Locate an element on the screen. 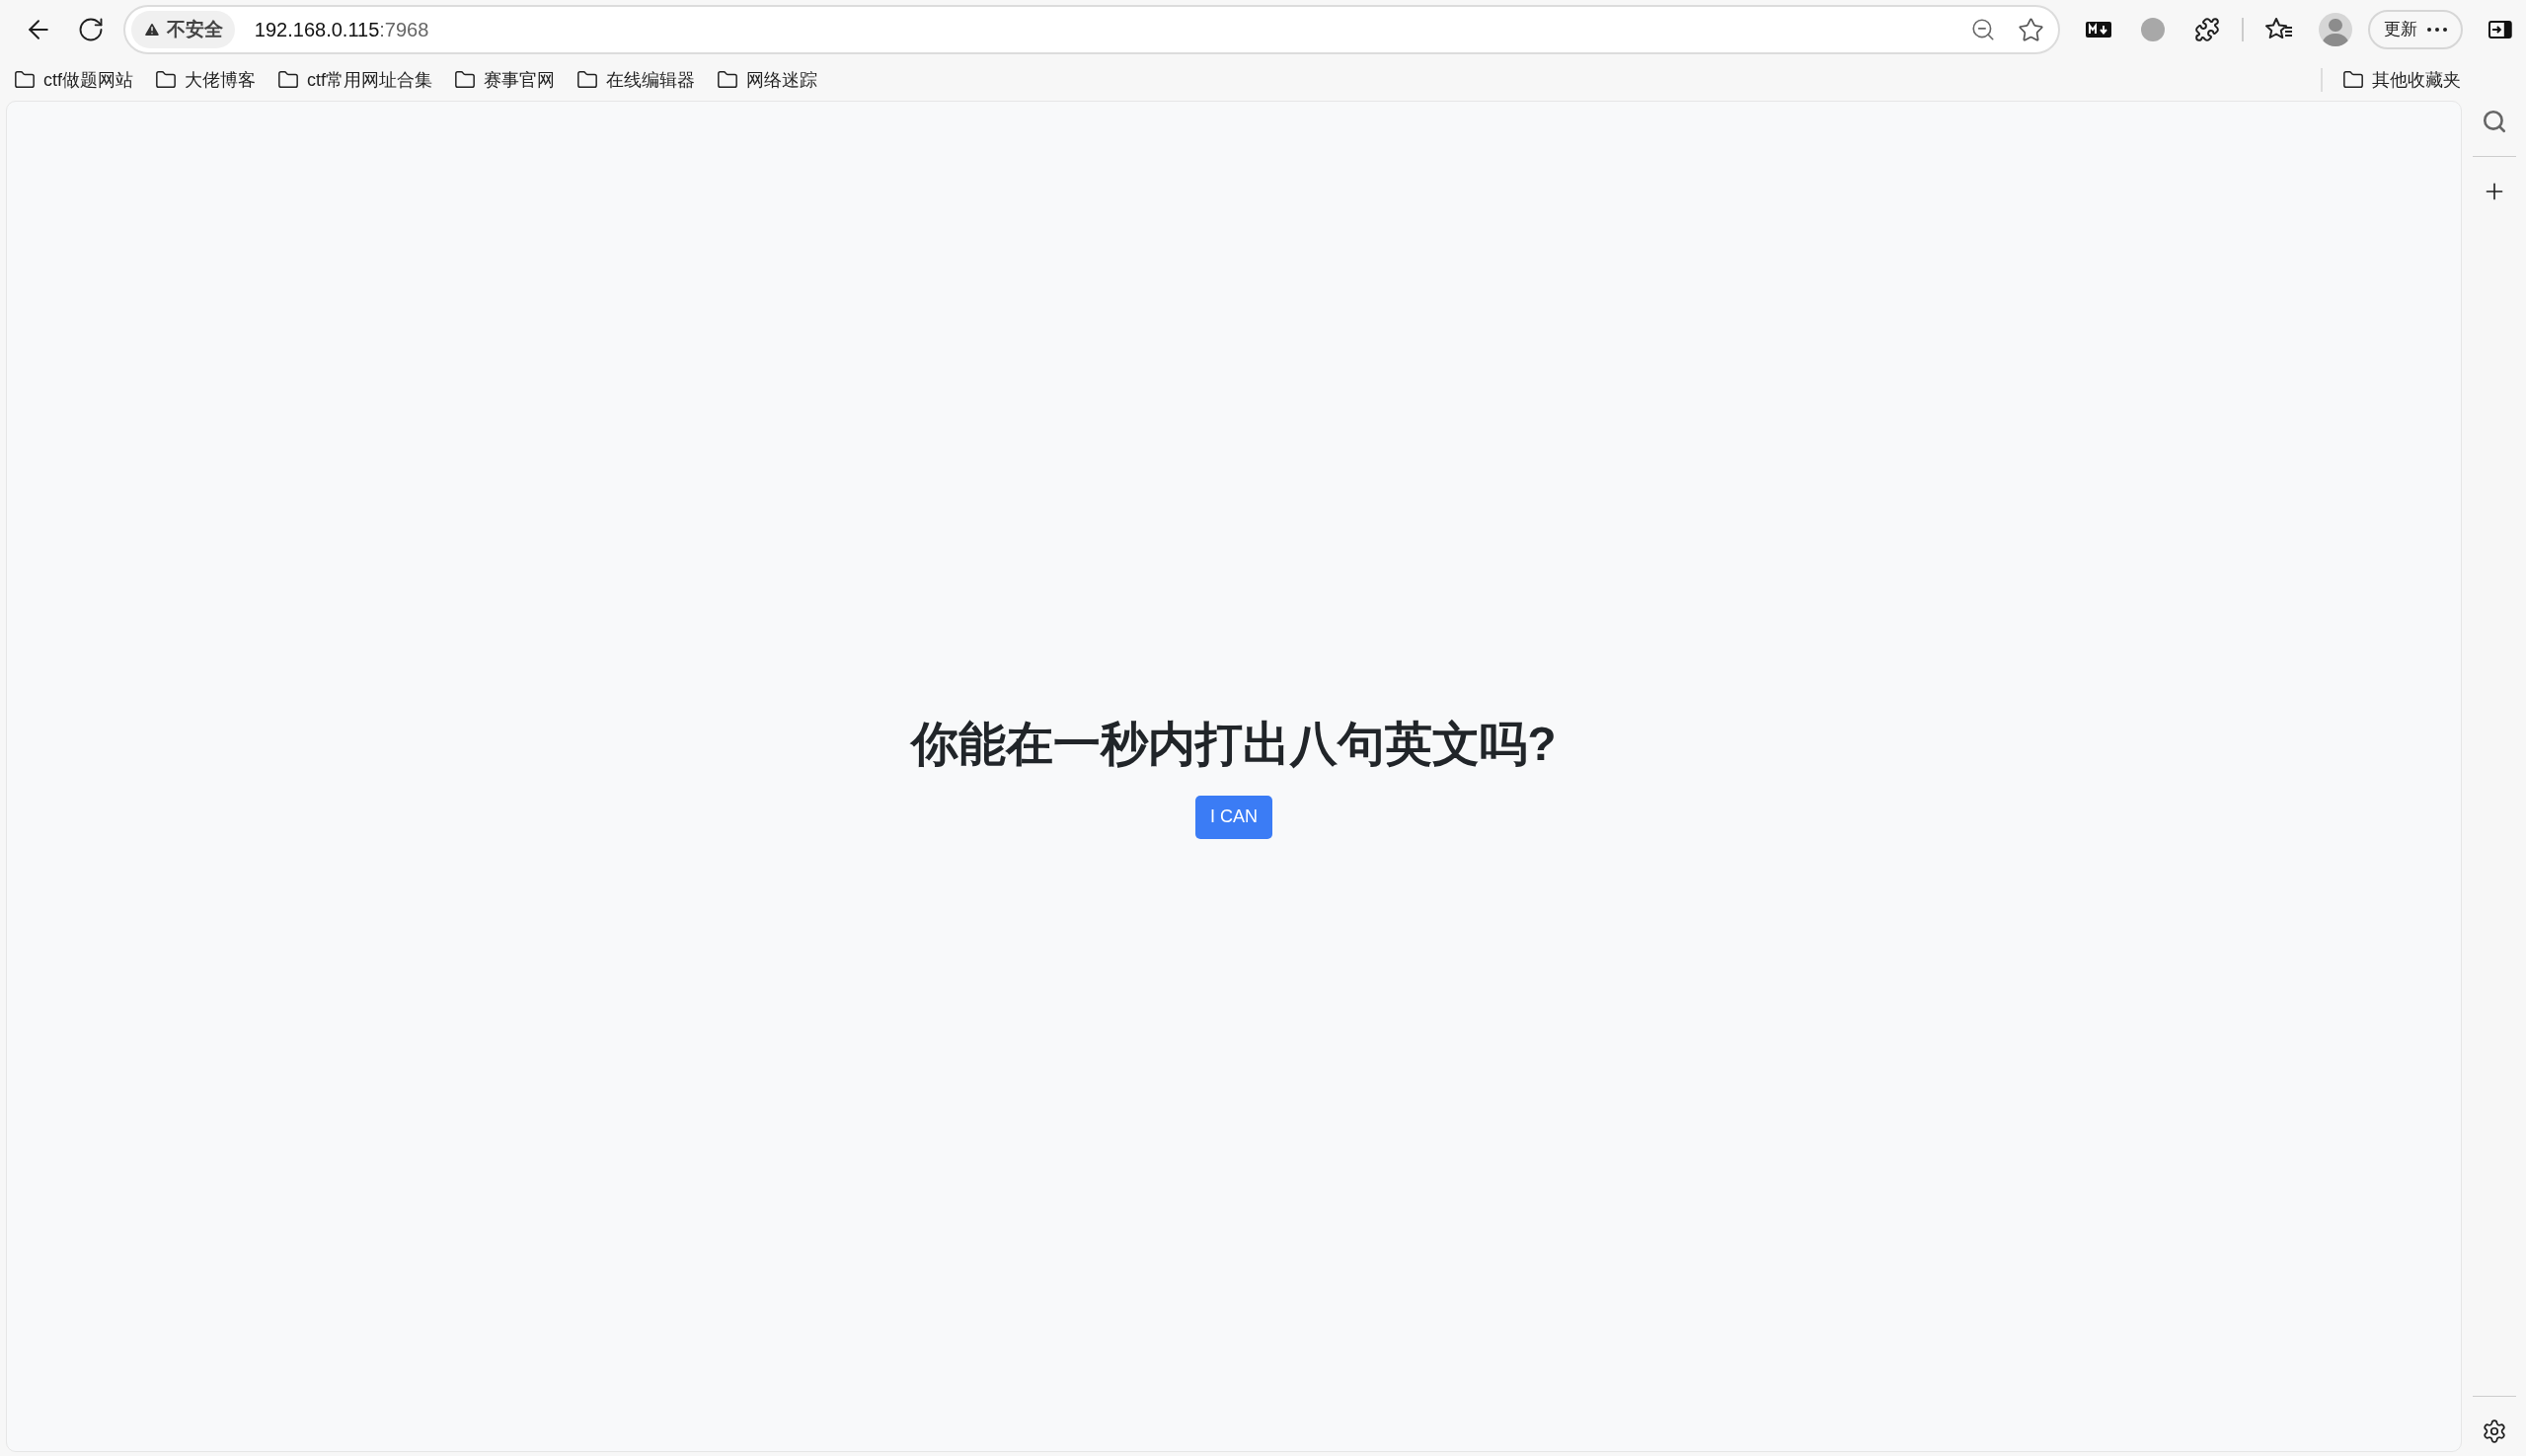 This screenshot has width=2526, height=1456. bookmark-folder: ctf常用网址合集 is located at coordinates (355, 80).